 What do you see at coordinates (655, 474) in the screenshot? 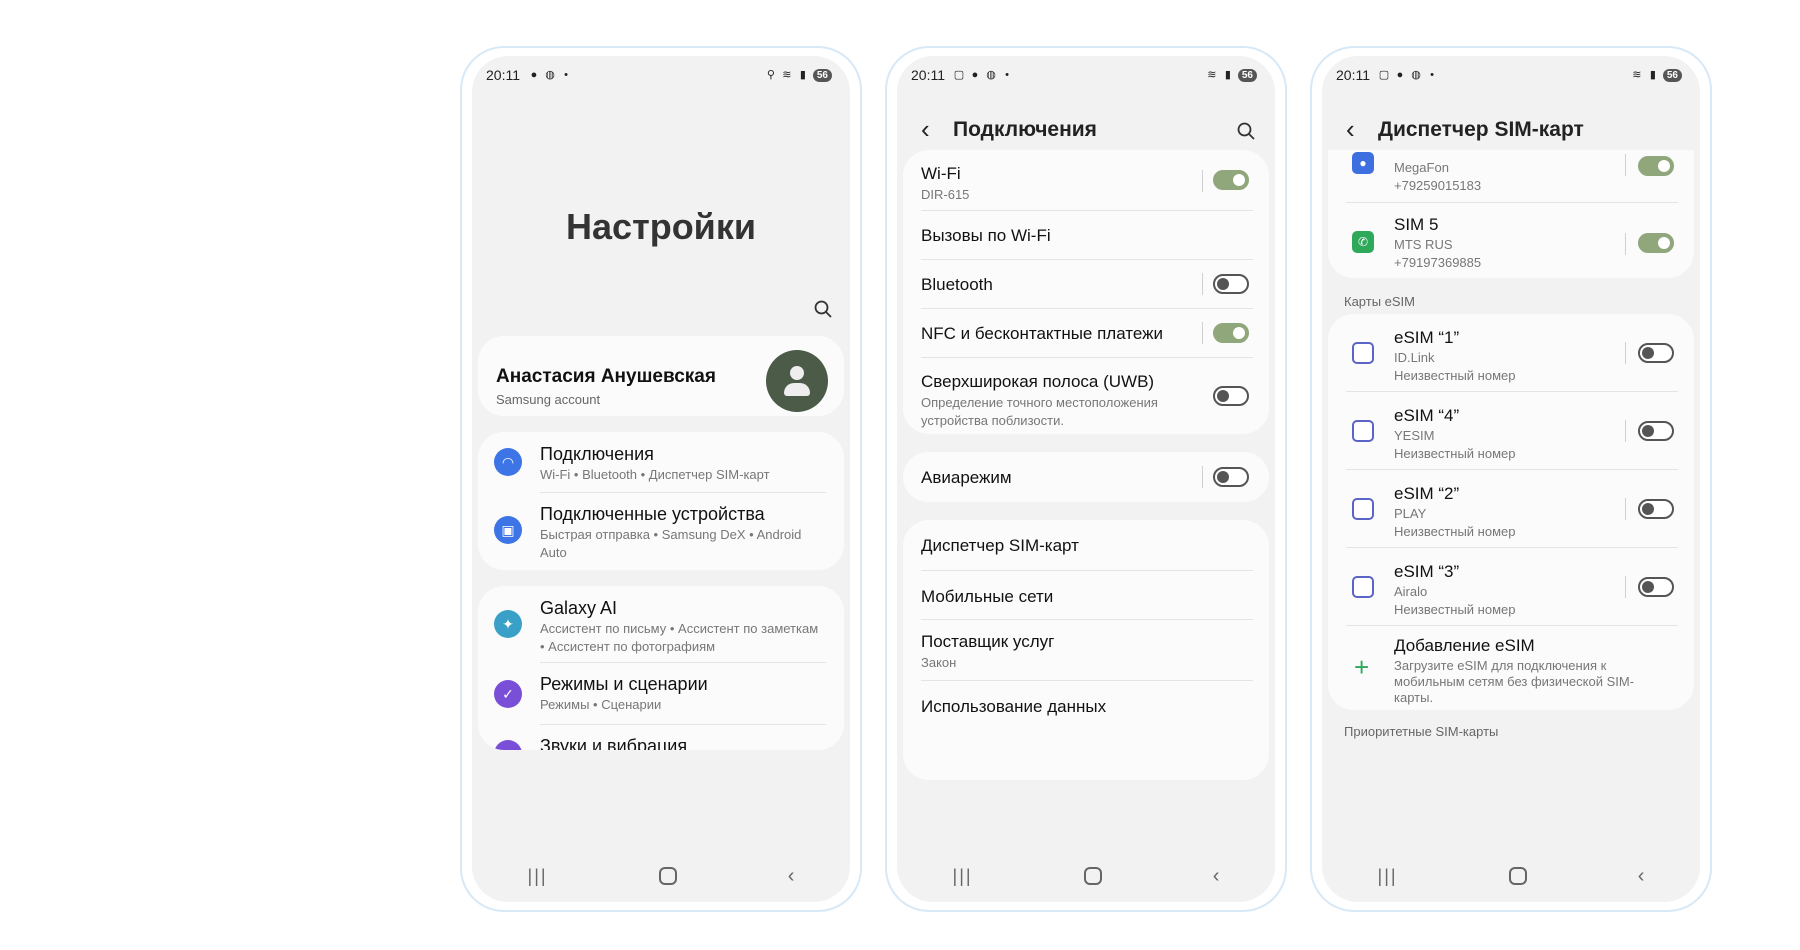
I see `item-sub: Wi-Fi • Bluetooth • Диспетчер SIM-карт` at bounding box center [655, 474].